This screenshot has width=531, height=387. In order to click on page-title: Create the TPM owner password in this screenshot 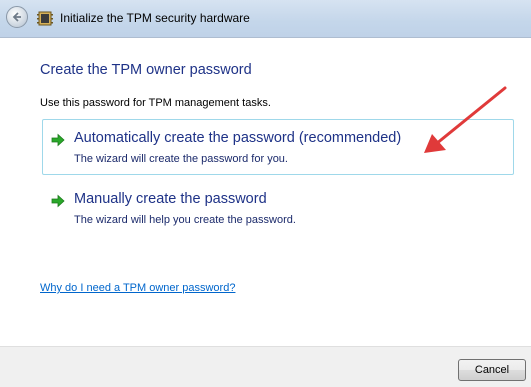, I will do `click(146, 70)`.